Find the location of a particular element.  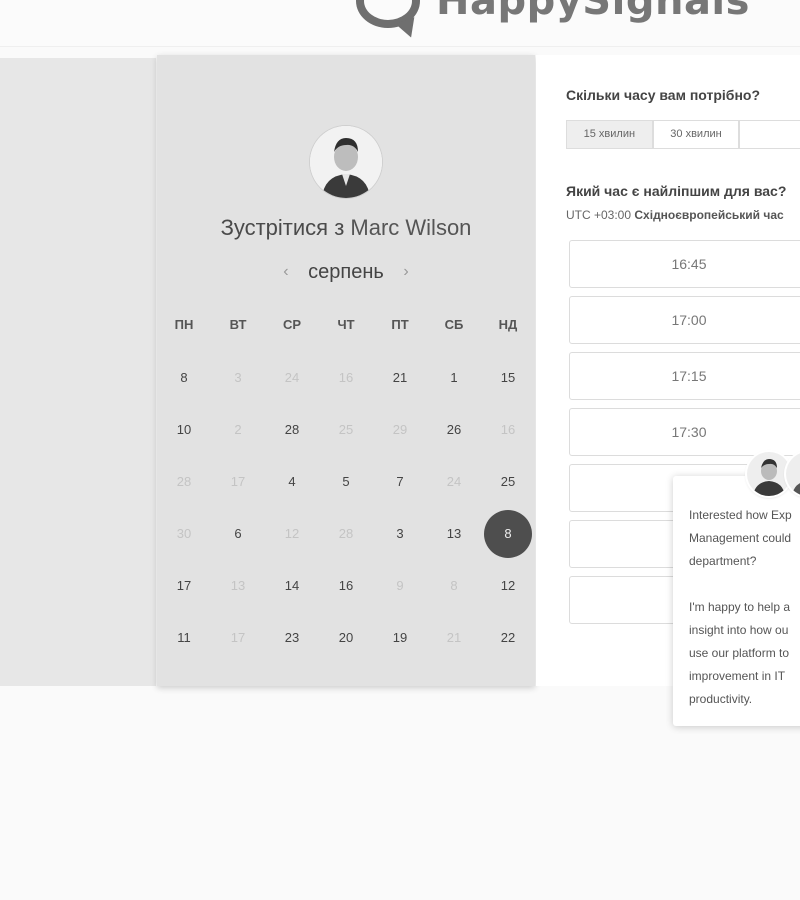

calendar-day: 2 is located at coordinates (238, 430).